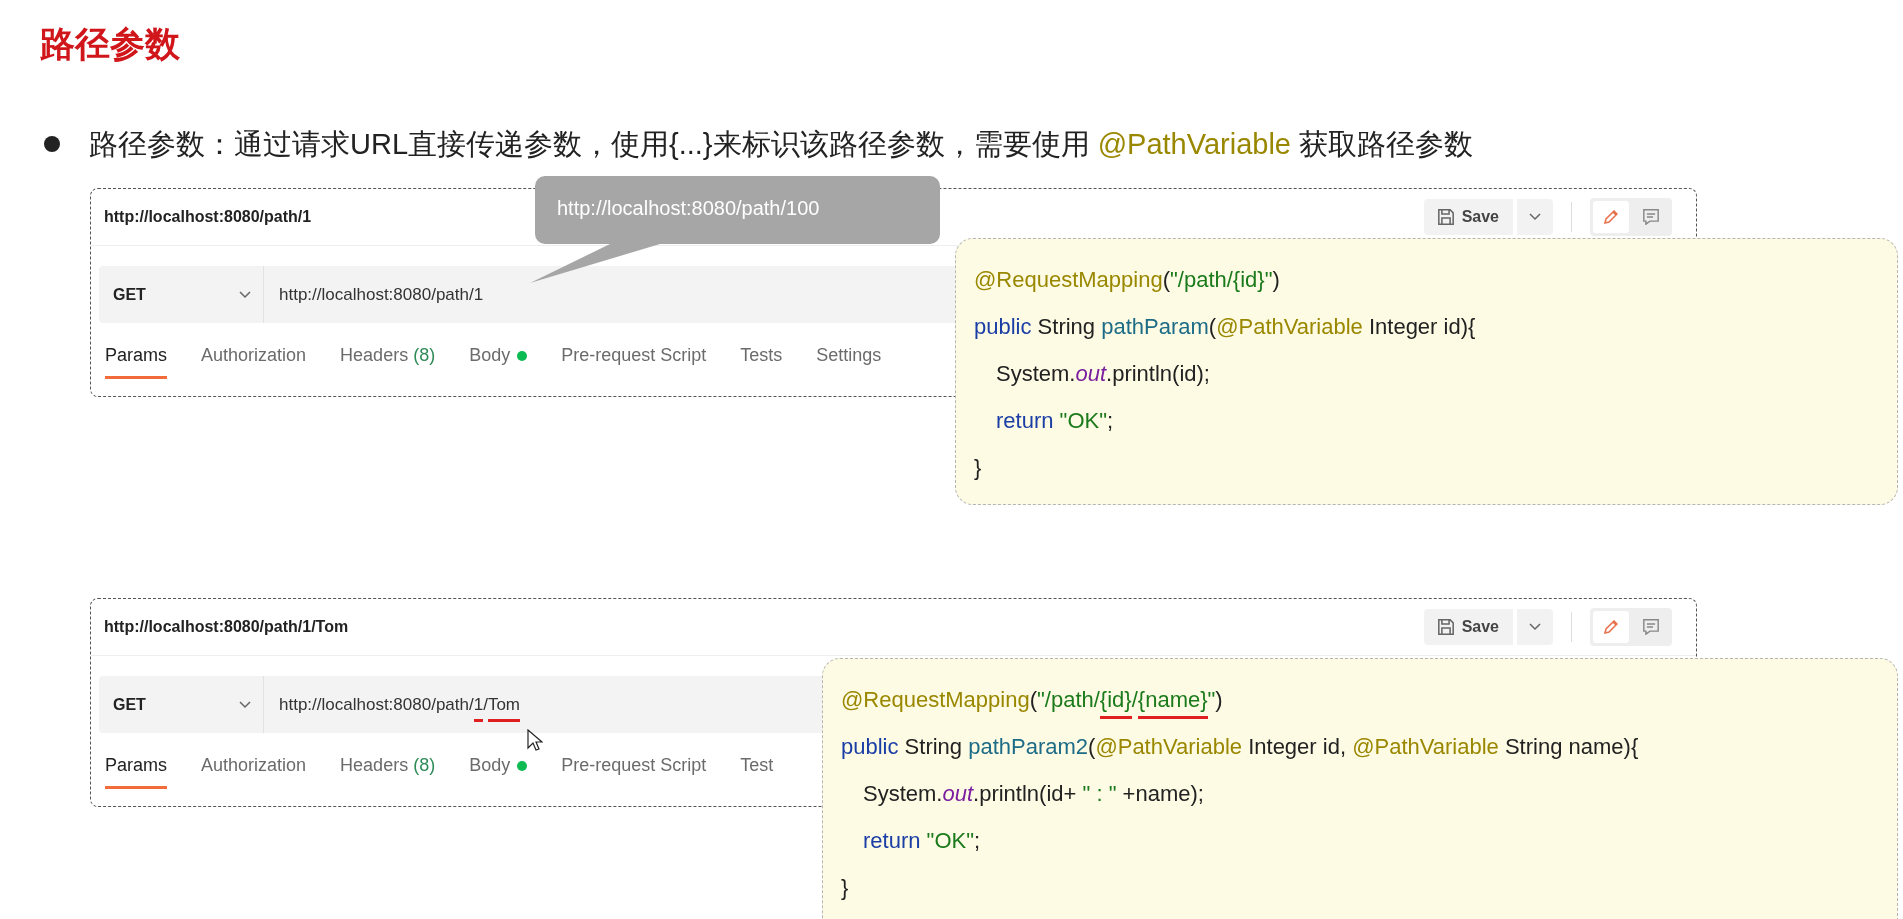  Describe the element at coordinates (392, 704) in the screenshot. I see `url-field: http://localhost:8080/path/1/Tom` at that location.